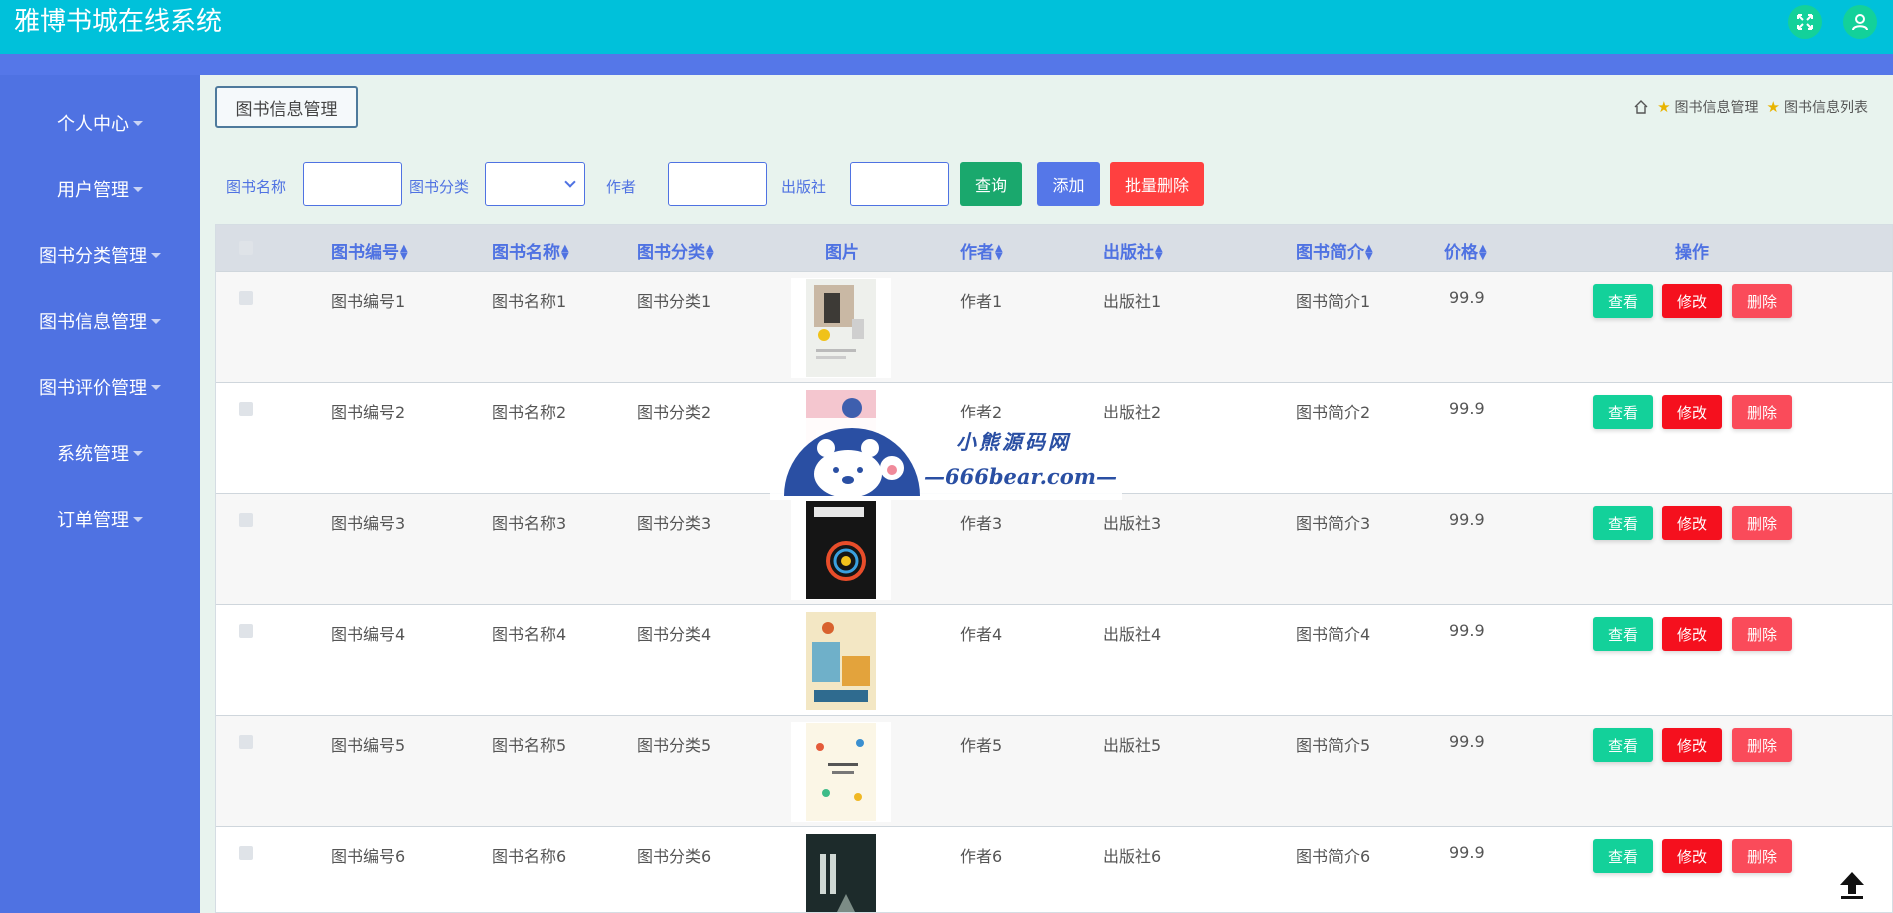  I want to click on cell-author: 作者3, so click(981, 523).